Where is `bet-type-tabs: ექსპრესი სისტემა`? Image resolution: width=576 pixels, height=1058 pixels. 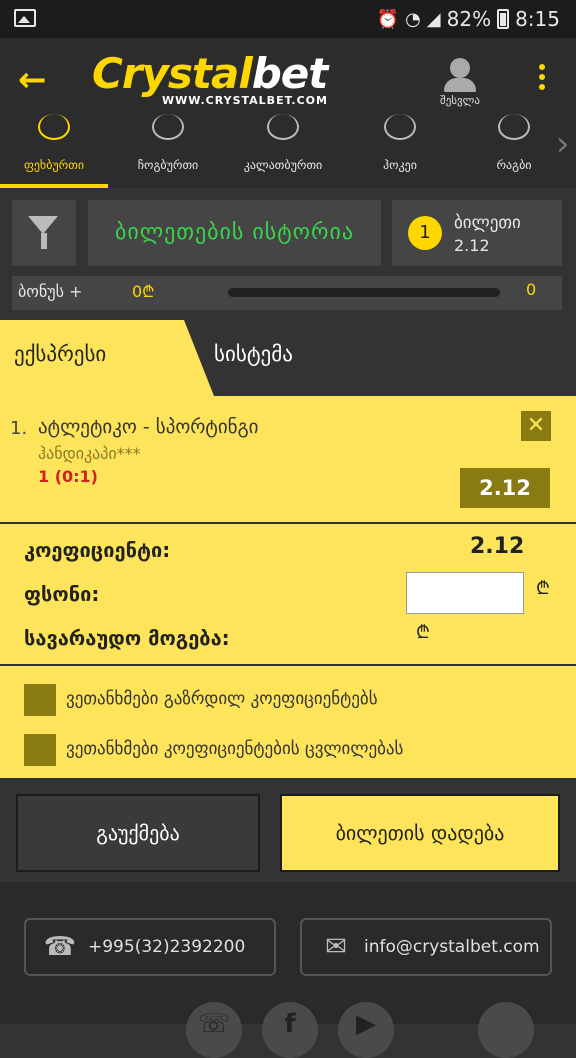
bet-type-tabs: ექსპრესი სისტემა is located at coordinates (288, 358).